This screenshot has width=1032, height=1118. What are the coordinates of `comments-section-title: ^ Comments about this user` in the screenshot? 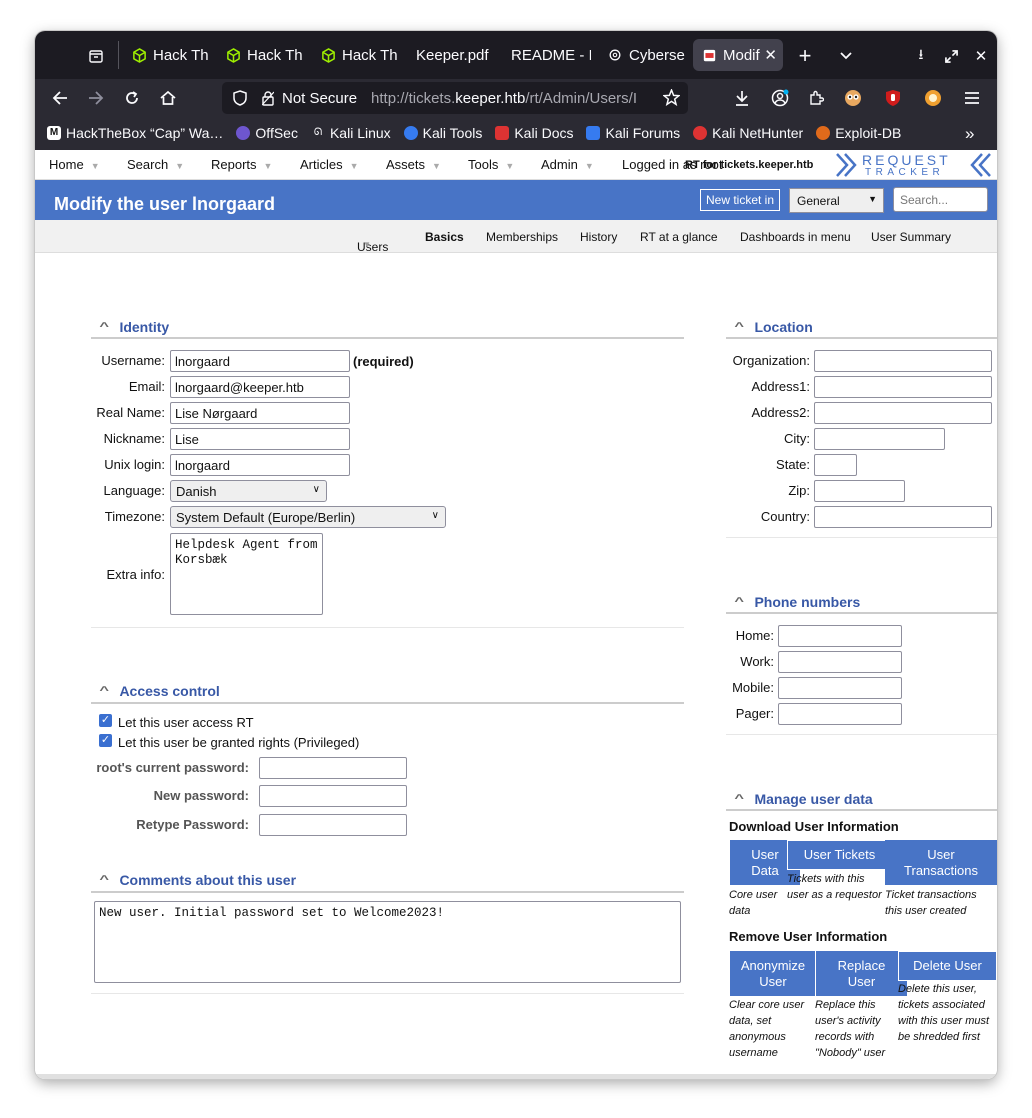 It's located at (197, 880).